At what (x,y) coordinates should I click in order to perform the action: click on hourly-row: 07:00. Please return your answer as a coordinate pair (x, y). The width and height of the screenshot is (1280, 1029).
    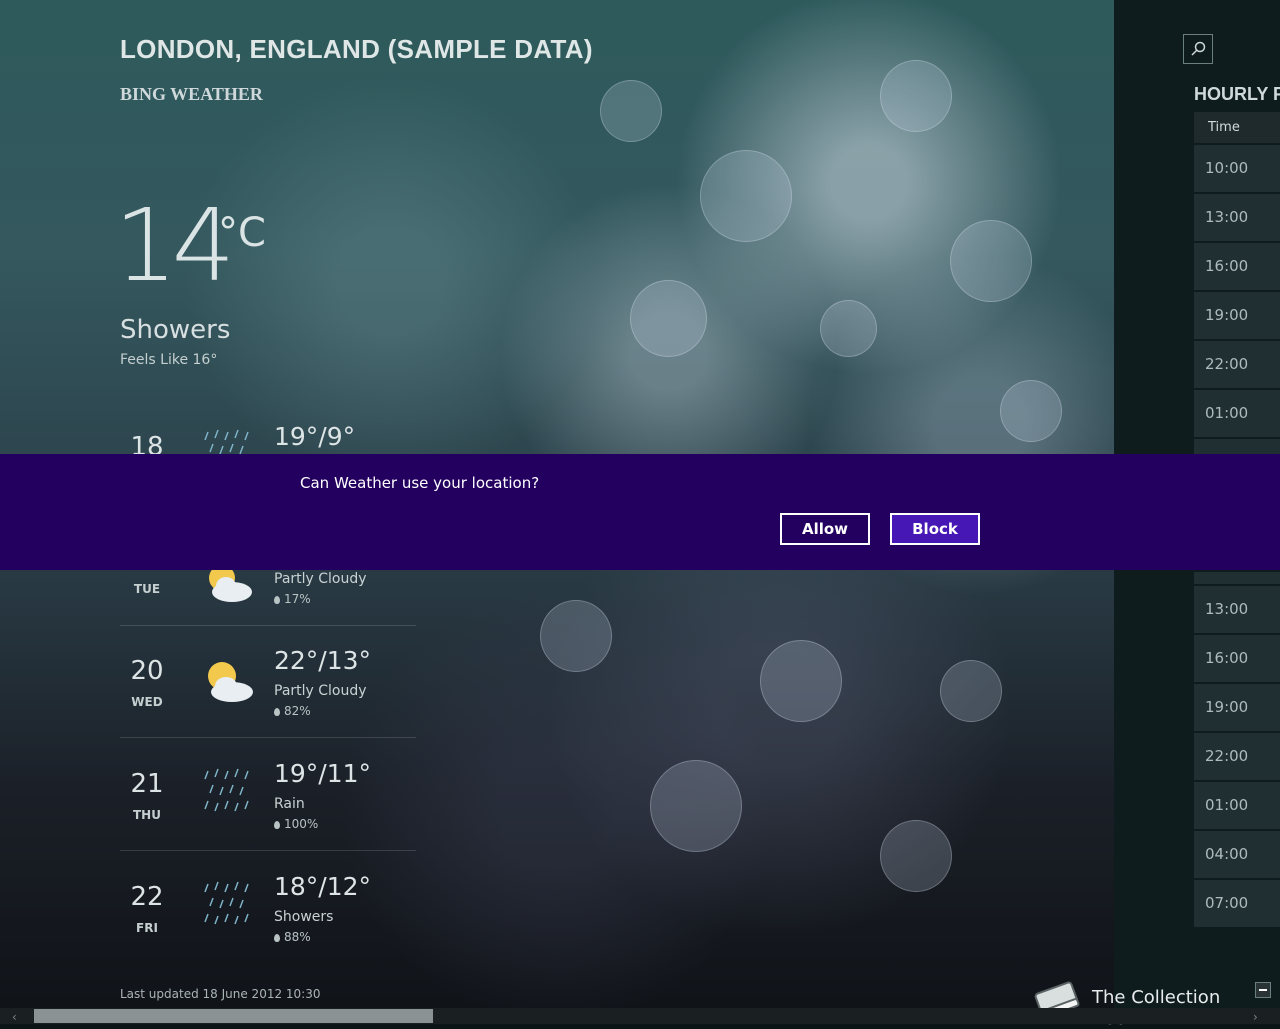
    Looking at the image, I should click on (1237, 903).